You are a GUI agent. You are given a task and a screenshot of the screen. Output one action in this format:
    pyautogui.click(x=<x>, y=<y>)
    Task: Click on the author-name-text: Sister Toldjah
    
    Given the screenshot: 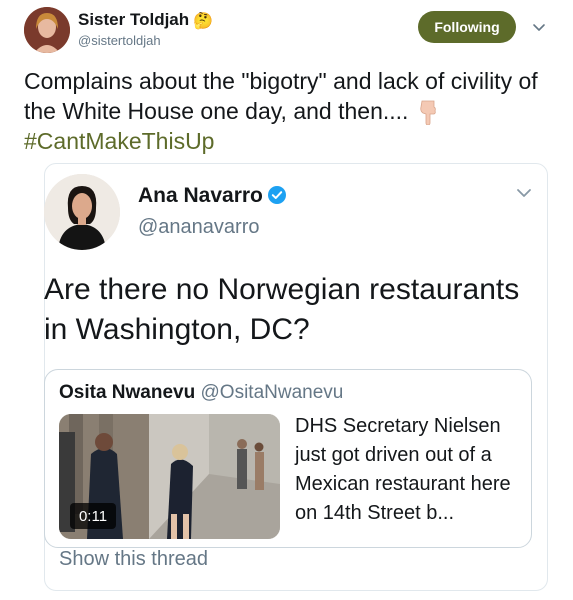 What is the action you would take?
    pyautogui.click(x=134, y=19)
    